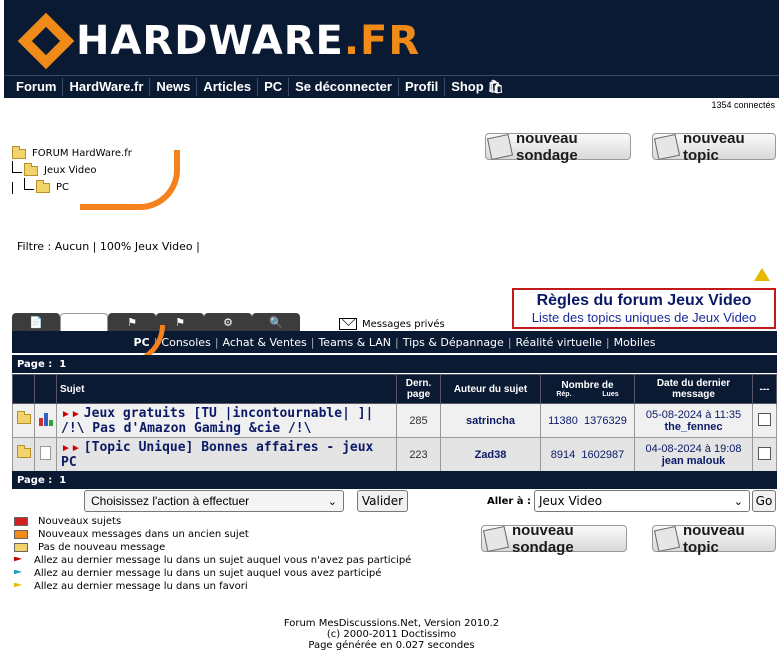 The height and width of the screenshot is (651, 783). I want to click on pagination-bottom: Page : 1, so click(394, 480).